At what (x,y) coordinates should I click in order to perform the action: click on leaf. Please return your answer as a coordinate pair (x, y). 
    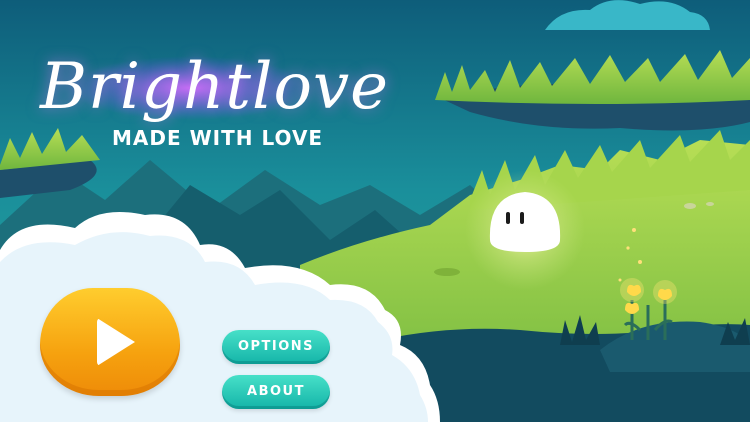
    Looking at the image, I should click on (447, 272).